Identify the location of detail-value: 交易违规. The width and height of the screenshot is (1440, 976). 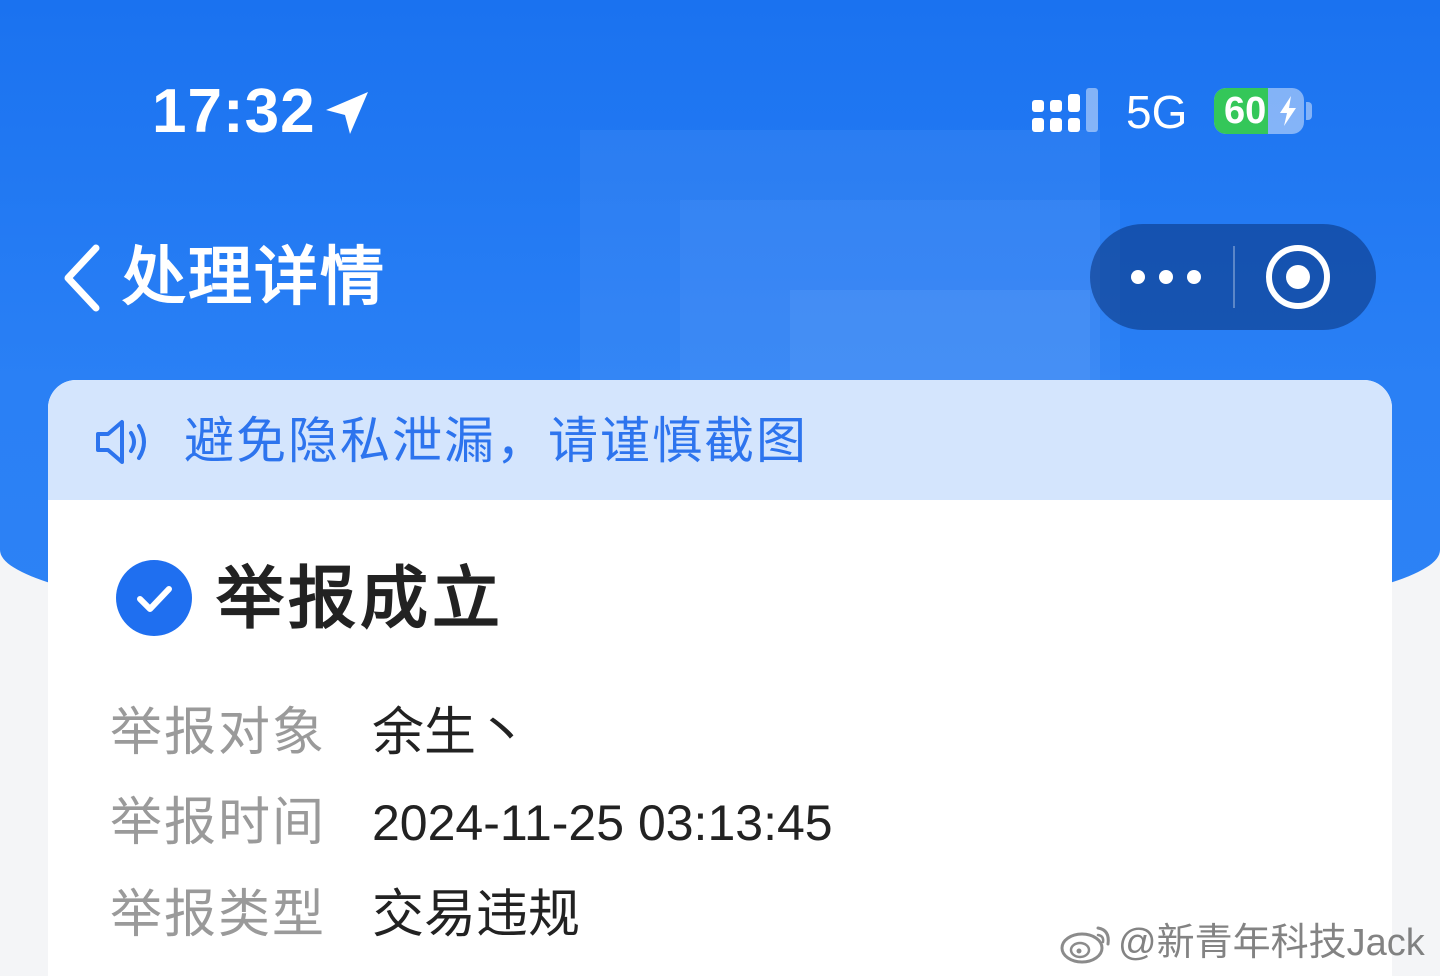
(476, 915).